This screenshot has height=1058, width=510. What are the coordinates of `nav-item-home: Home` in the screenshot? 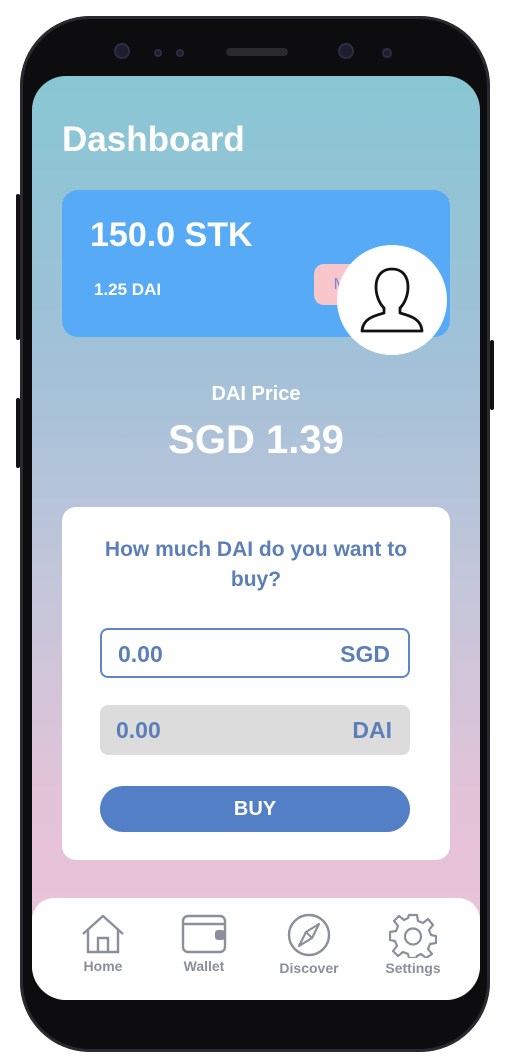 It's located at (103, 943).